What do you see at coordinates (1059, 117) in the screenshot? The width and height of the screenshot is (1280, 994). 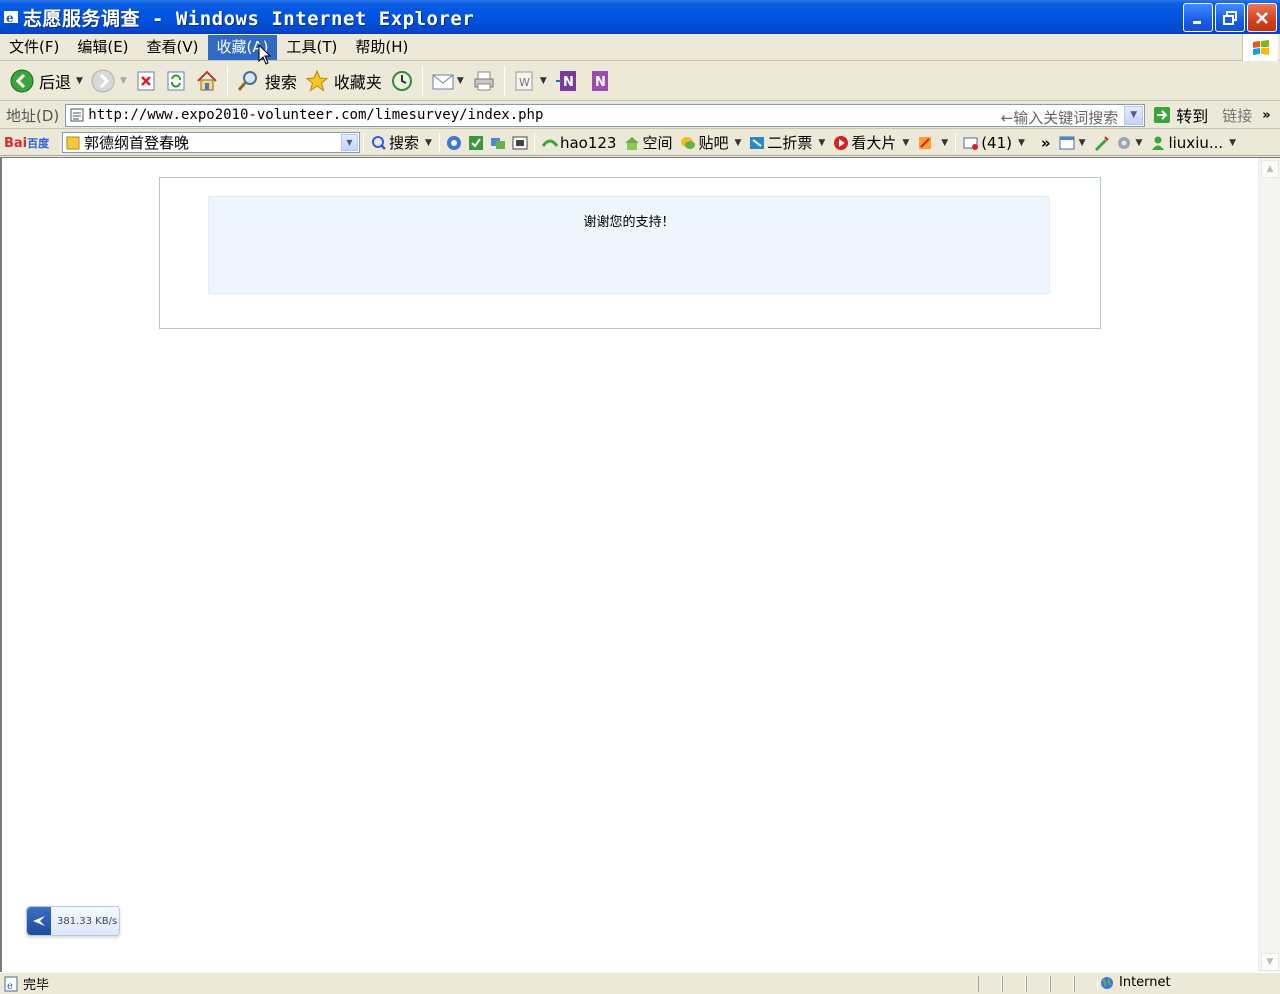 I see `address-search-hint: ←输入关键词搜索` at bounding box center [1059, 117].